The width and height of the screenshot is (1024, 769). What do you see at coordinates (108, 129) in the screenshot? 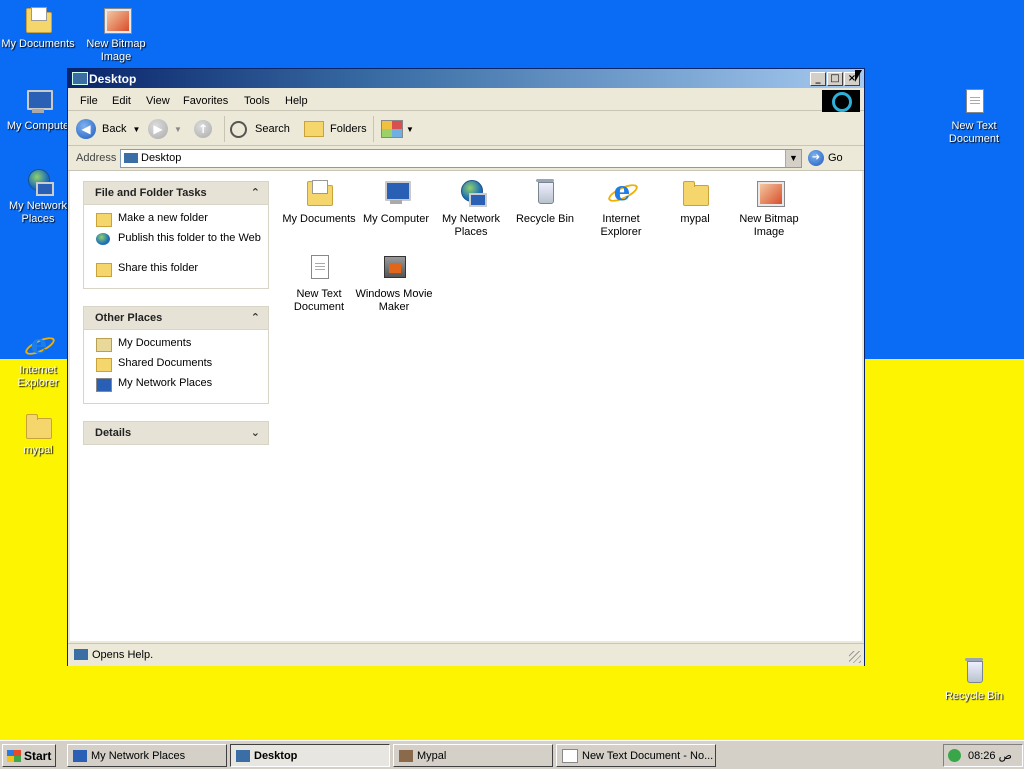
I see `back-button: ◀ Back ▼` at bounding box center [108, 129].